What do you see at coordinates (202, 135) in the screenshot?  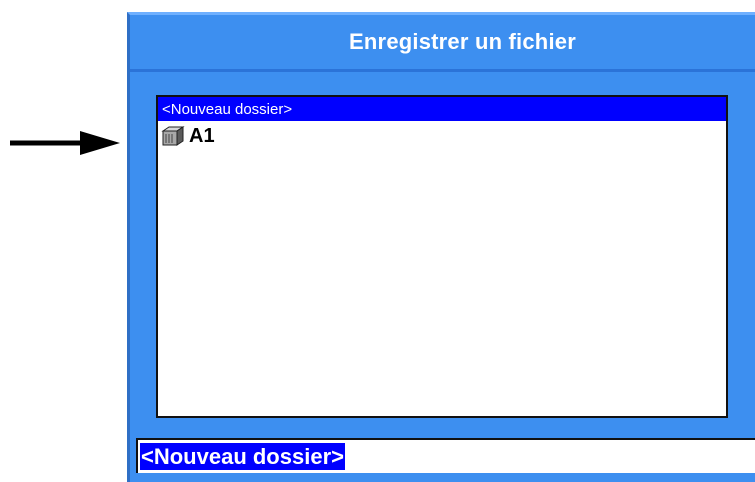 I see `list-item-label: A1` at bounding box center [202, 135].